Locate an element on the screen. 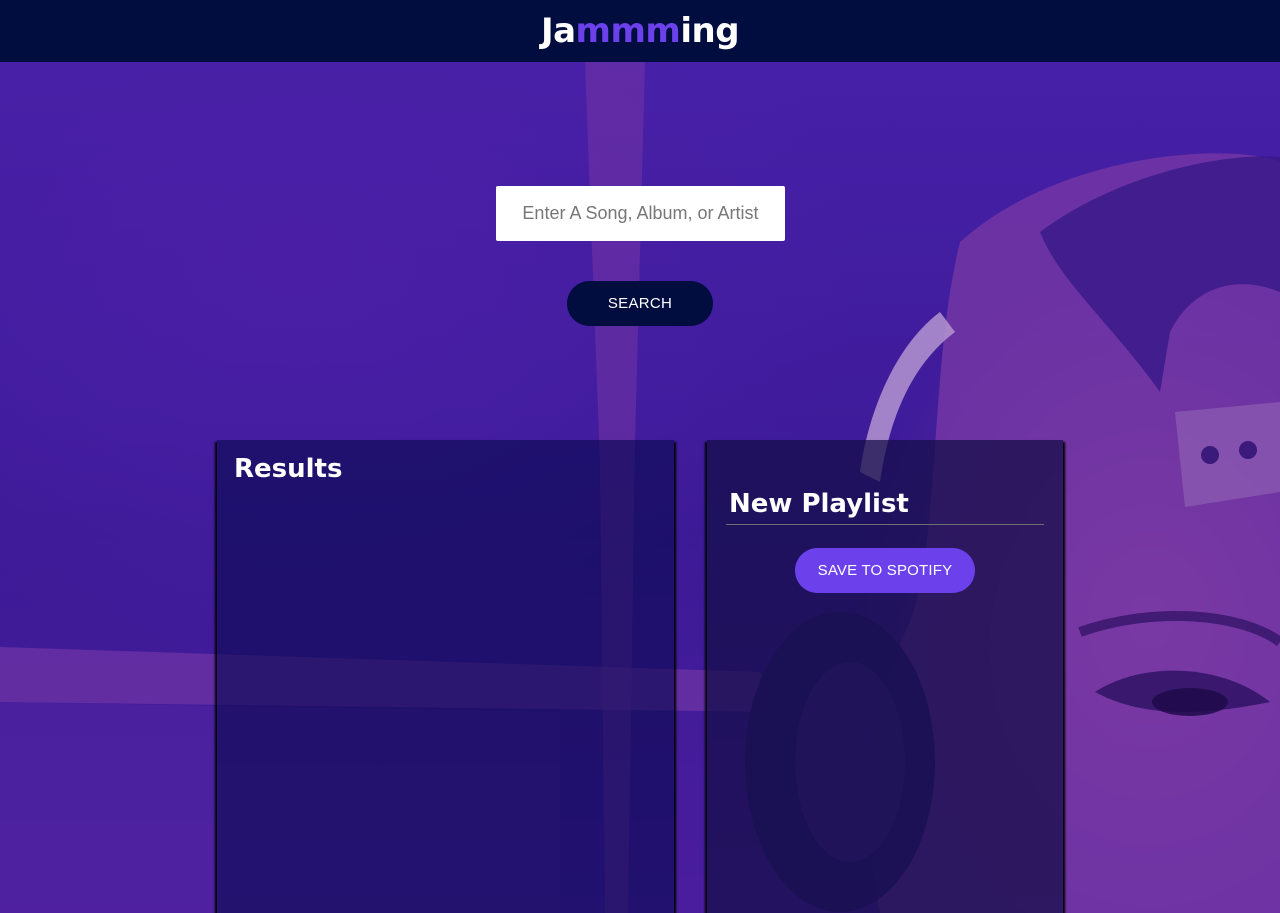 The width and height of the screenshot is (1280, 913). results-title: Results is located at coordinates (288, 469).